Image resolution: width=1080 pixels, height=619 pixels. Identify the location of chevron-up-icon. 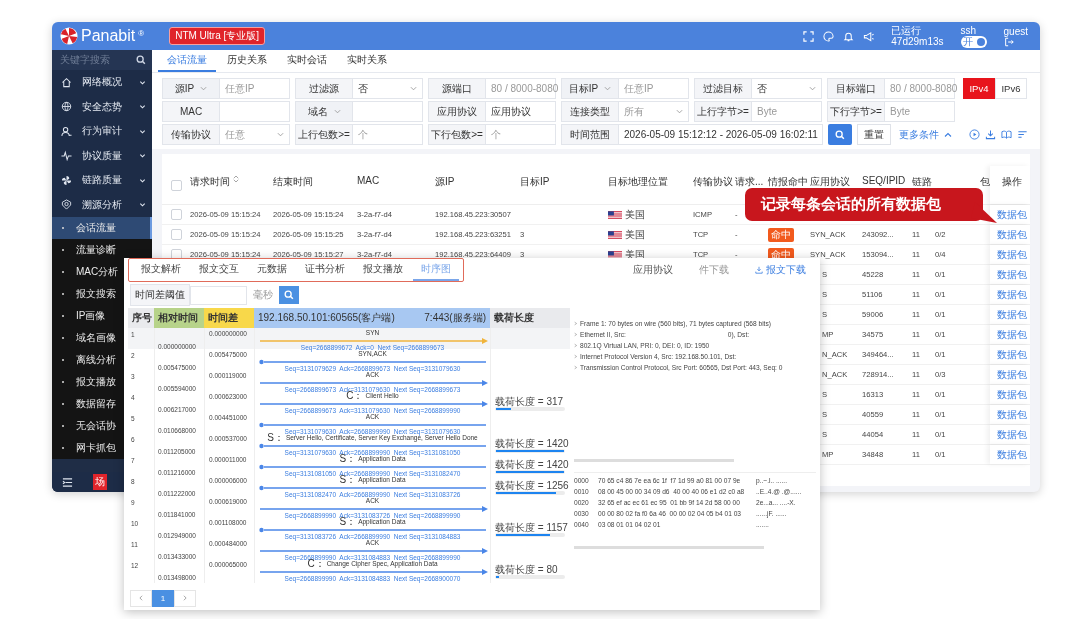
(948, 134).